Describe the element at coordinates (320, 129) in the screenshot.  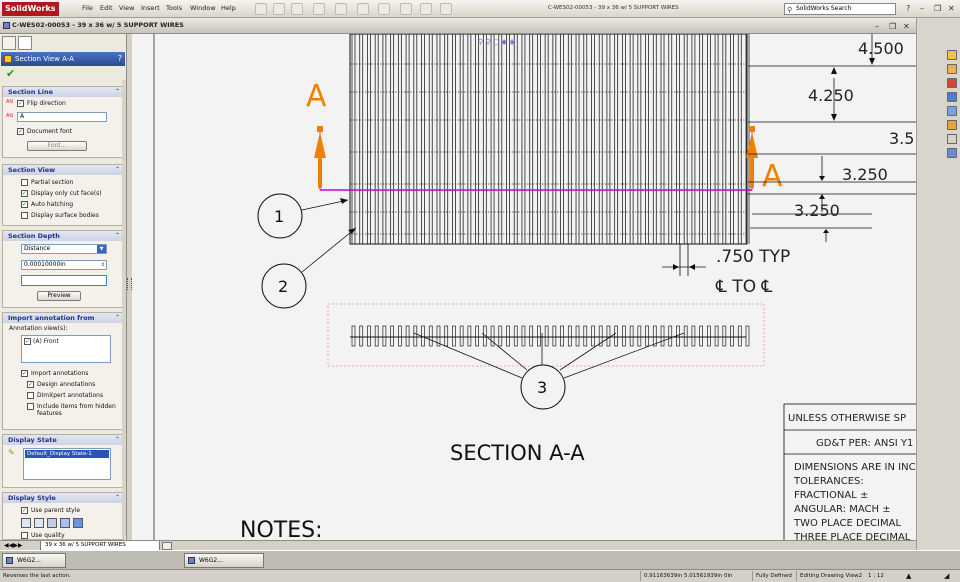
I see `section-arrow-left-handle` at that location.